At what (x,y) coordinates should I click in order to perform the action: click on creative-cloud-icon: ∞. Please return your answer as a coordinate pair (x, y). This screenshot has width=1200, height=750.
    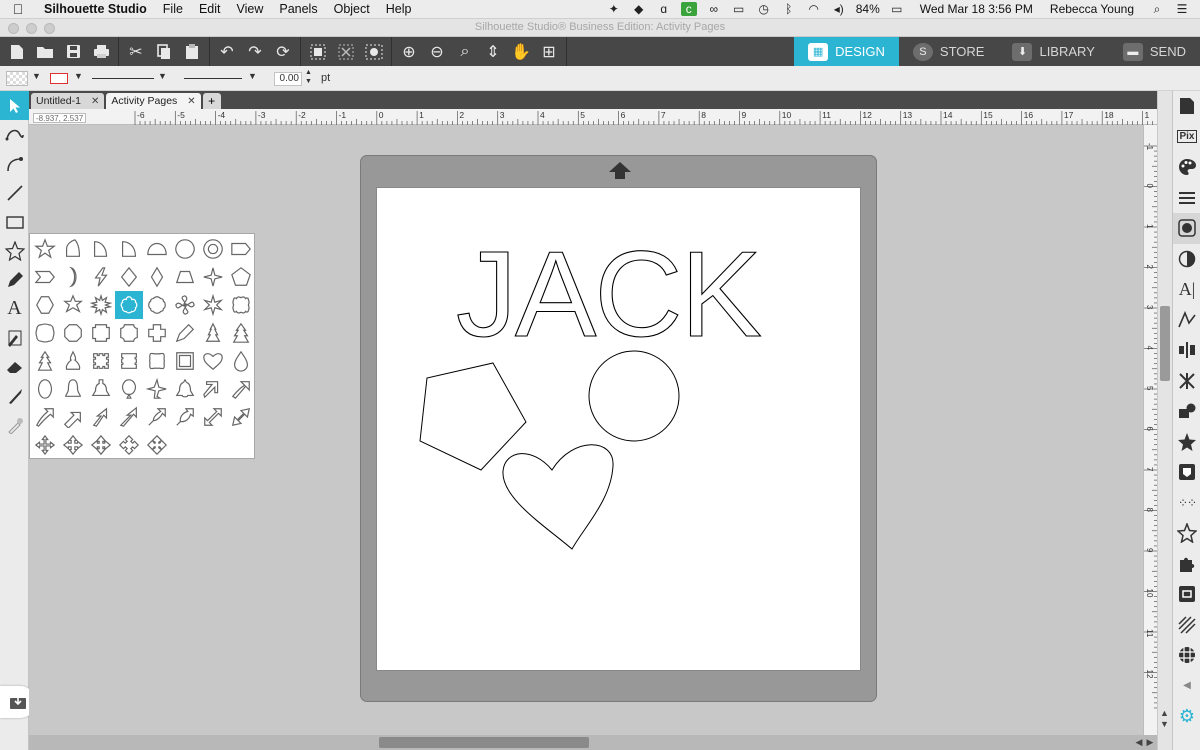
    Looking at the image, I should click on (714, 9).